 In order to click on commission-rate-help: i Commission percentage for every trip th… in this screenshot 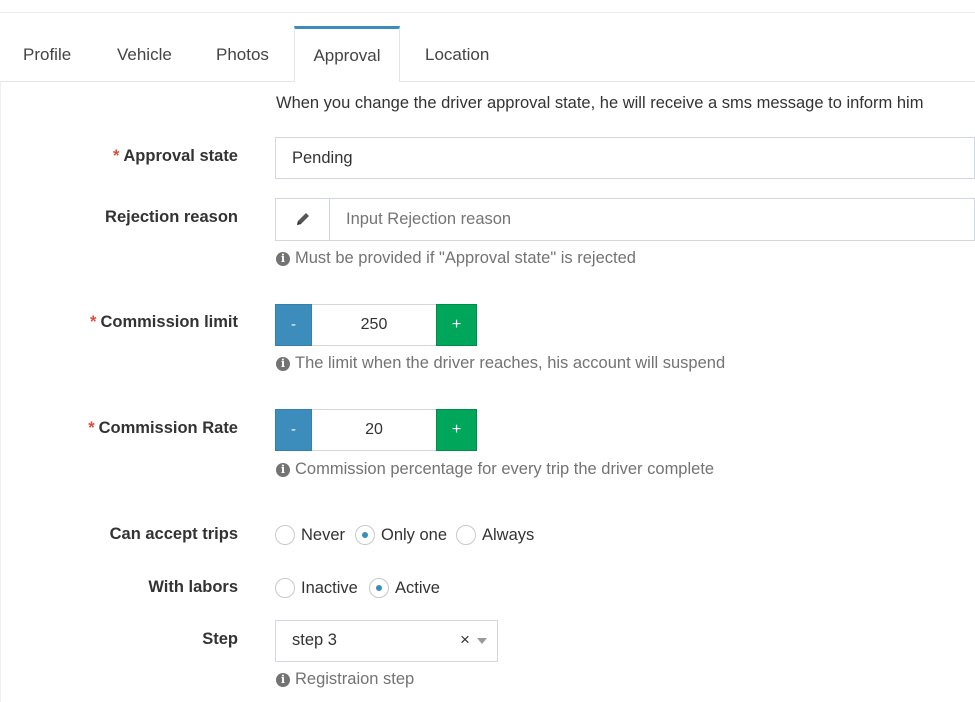, I will do `click(495, 469)`.